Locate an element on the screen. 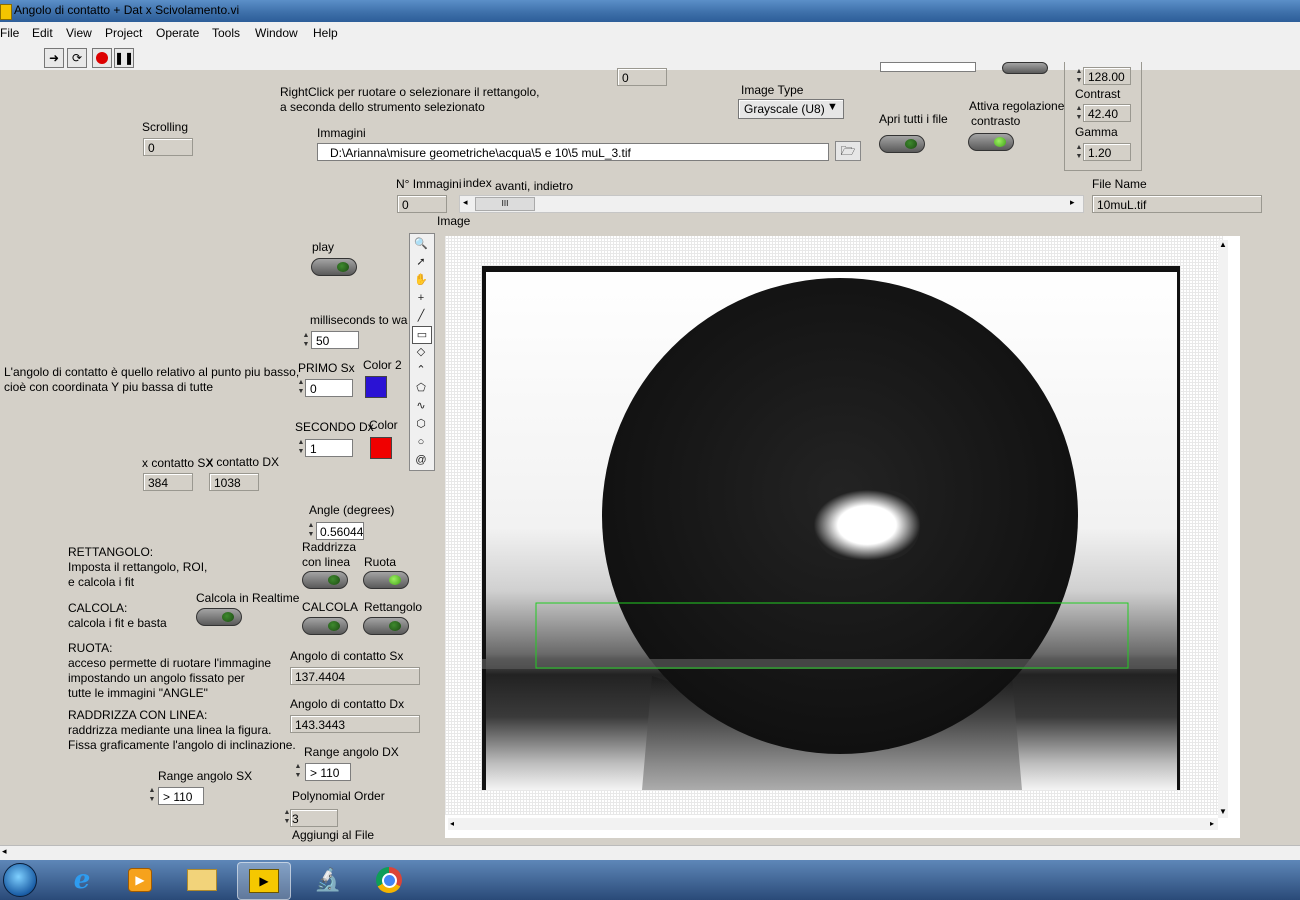 Image resolution: width=1300 pixels, height=900 pixels. color2-swatch is located at coordinates (376, 387).